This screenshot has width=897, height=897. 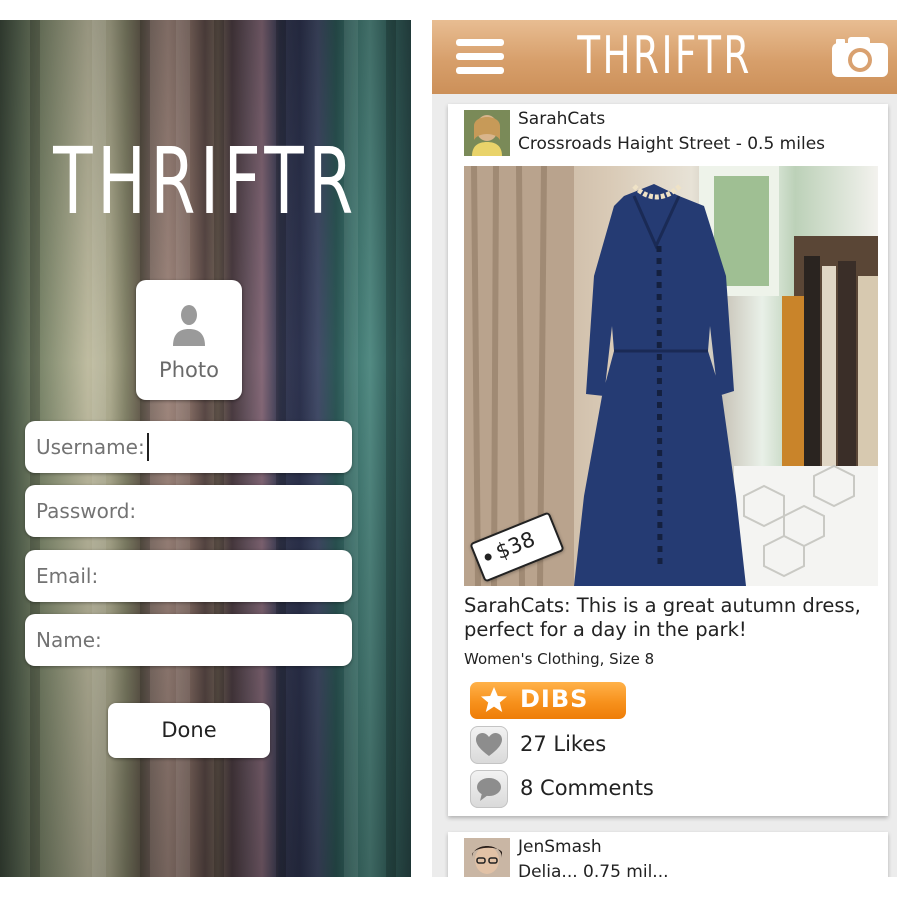 What do you see at coordinates (86, 511) in the screenshot?
I see `password-placeholder: Password:` at bounding box center [86, 511].